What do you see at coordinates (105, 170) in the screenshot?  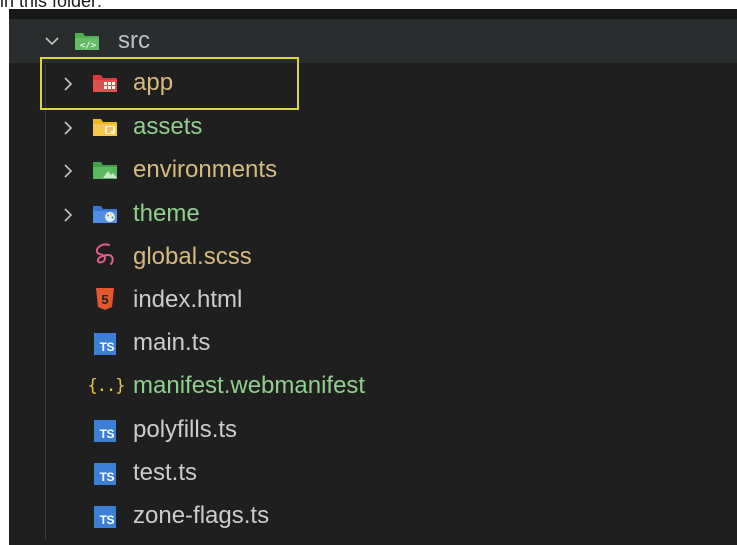 I see `folder-environments-icon` at bounding box center [105, 170].